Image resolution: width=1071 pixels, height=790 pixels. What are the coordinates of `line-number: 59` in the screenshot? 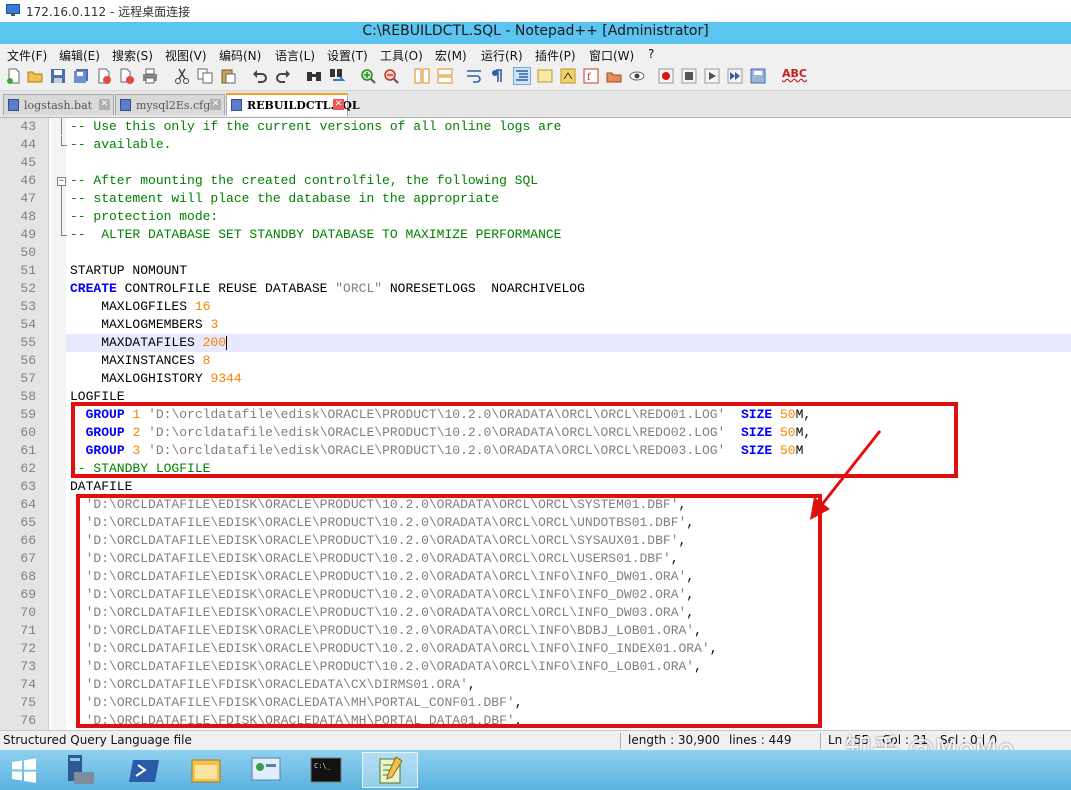 It's located at (28, 414).